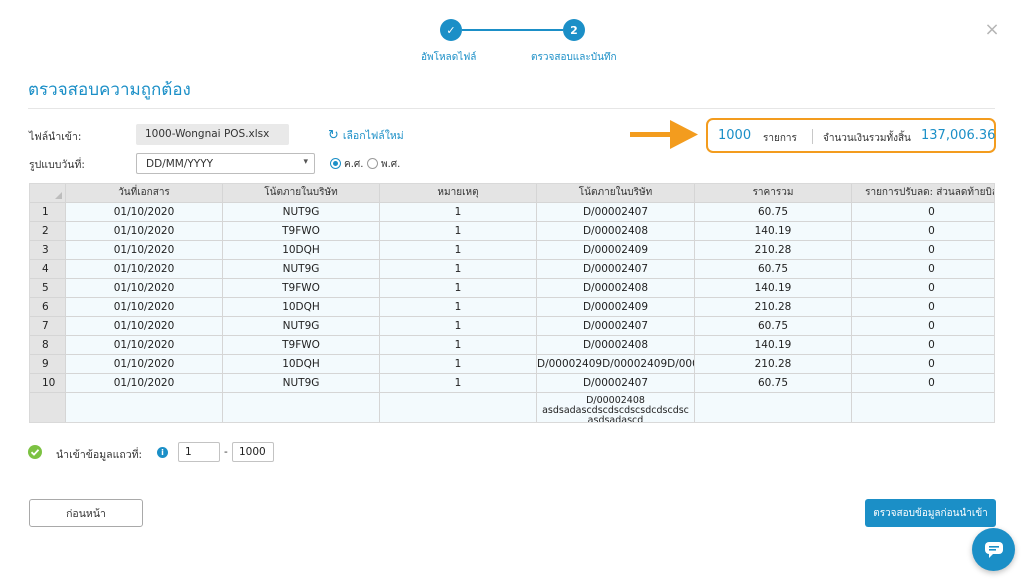  I want to click on file-label: ไฟล์นำเข้า:, so click(55, 137).